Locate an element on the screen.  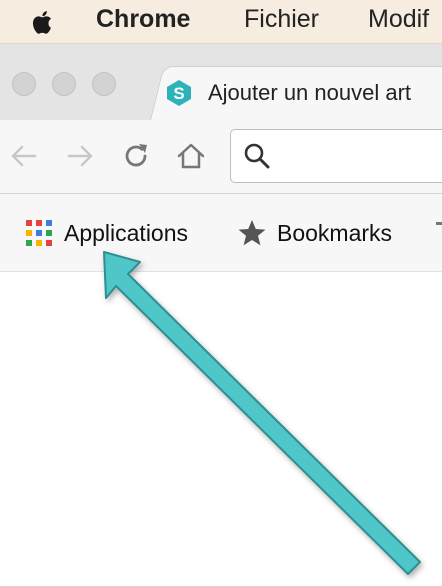
apple-logo-icon is located at coordinates (43, 22).